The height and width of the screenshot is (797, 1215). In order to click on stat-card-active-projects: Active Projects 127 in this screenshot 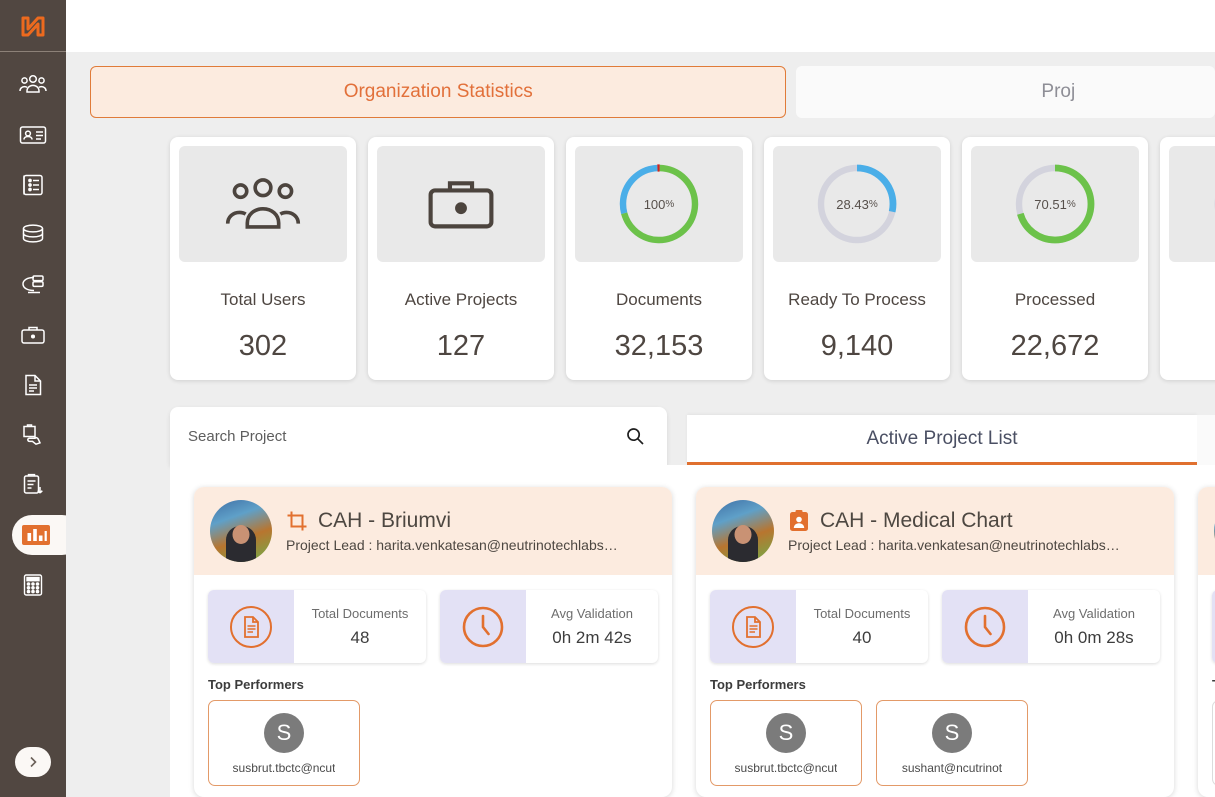, I will do `click(461, 258)`.